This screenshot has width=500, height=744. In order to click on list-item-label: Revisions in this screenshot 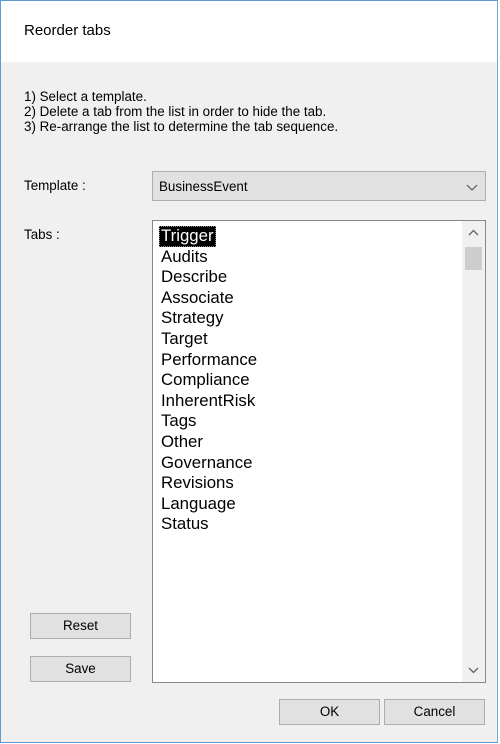, I will do `click(197, 483)`.